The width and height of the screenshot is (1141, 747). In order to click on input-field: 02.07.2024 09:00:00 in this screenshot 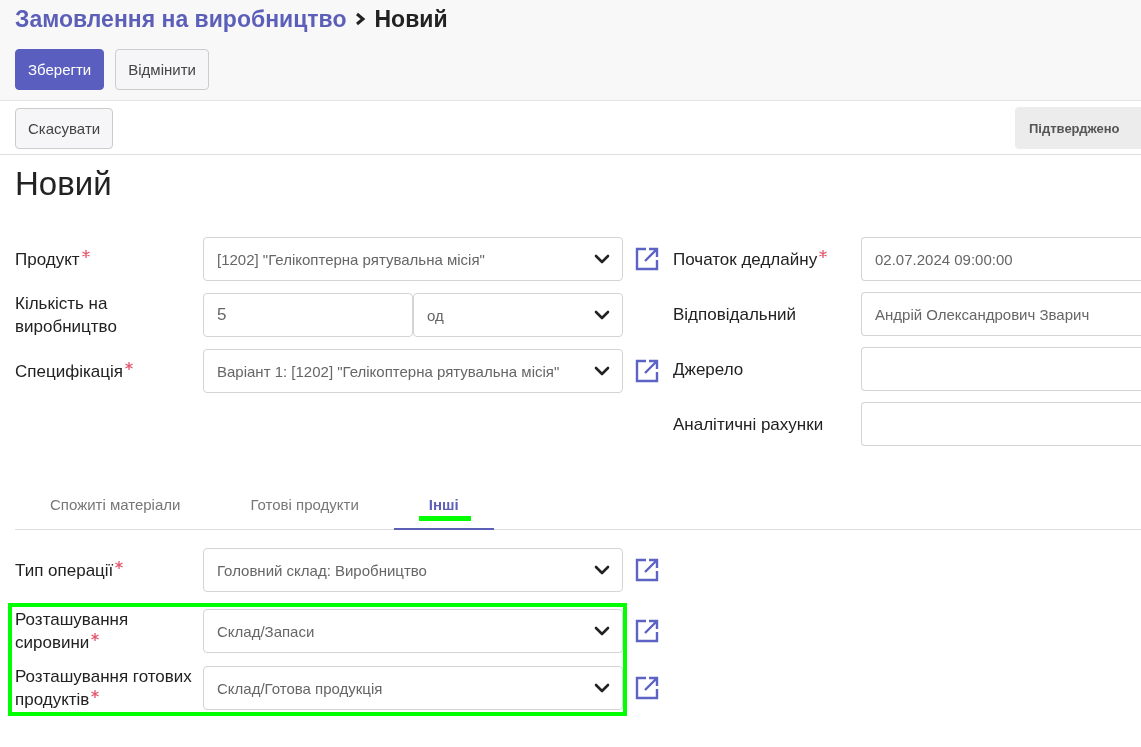, I will do `click(1001, 259)`.